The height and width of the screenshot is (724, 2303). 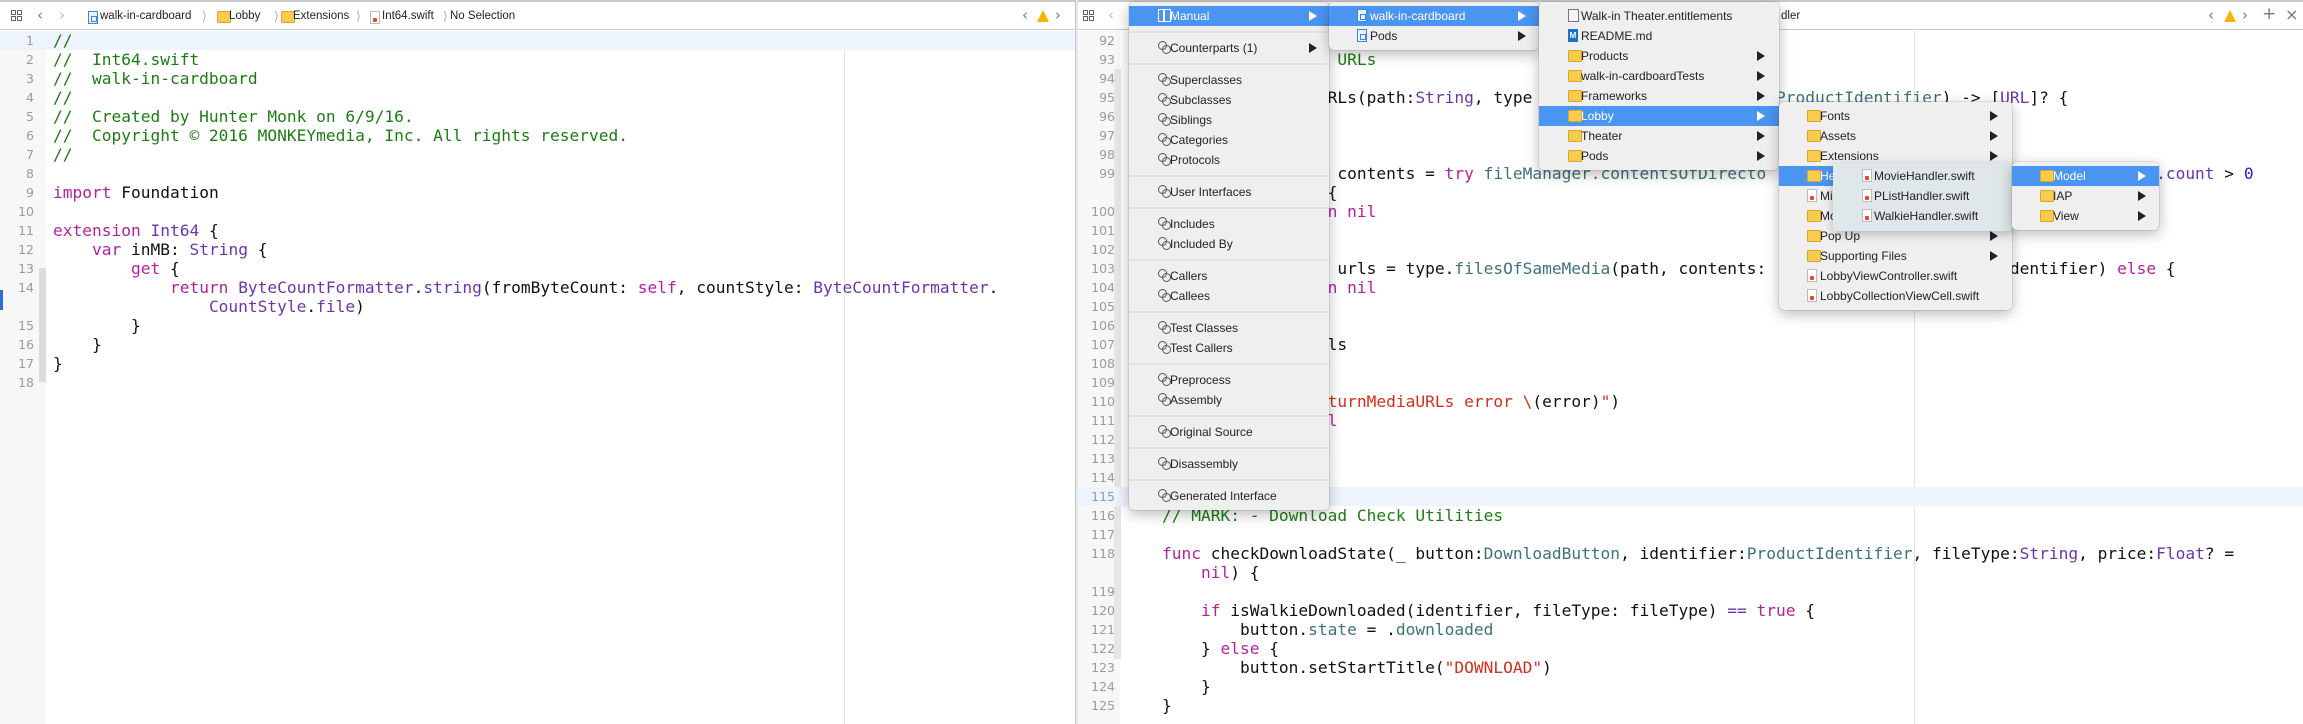 What do you see at coordinates (537, 363) in the screenshot?
I see `code-line: 17}` at bounding box center [537, 363].